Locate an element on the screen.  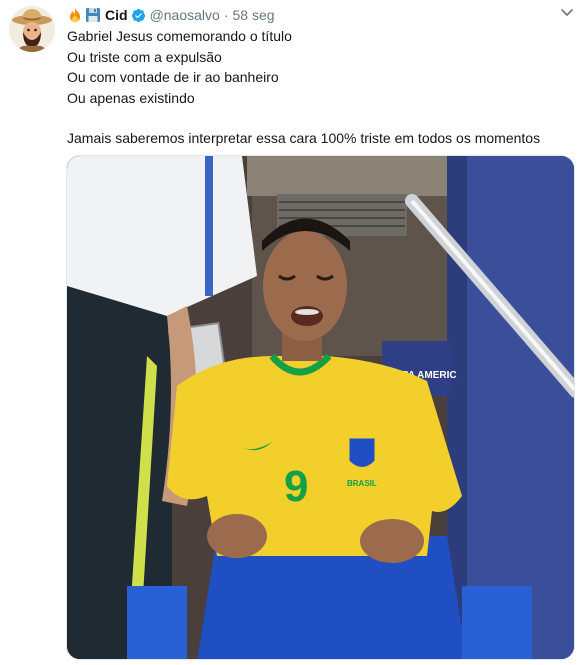
avatar is located at coordinates (32, 29).